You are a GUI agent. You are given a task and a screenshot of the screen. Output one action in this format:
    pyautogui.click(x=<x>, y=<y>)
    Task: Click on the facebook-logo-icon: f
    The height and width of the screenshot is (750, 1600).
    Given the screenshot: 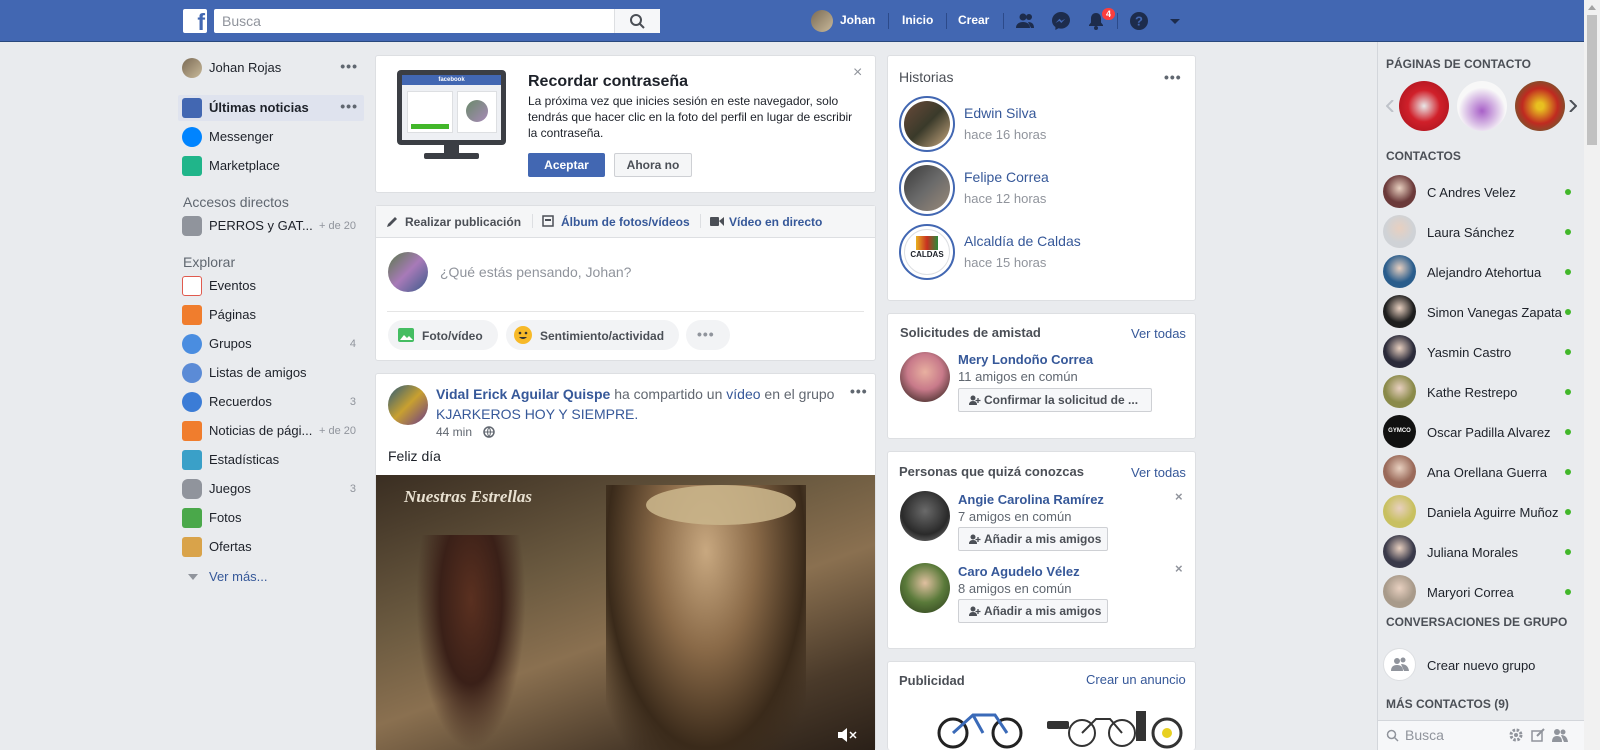 What is the action you would take?
    pyautogui.click(x=195, y=21)
    